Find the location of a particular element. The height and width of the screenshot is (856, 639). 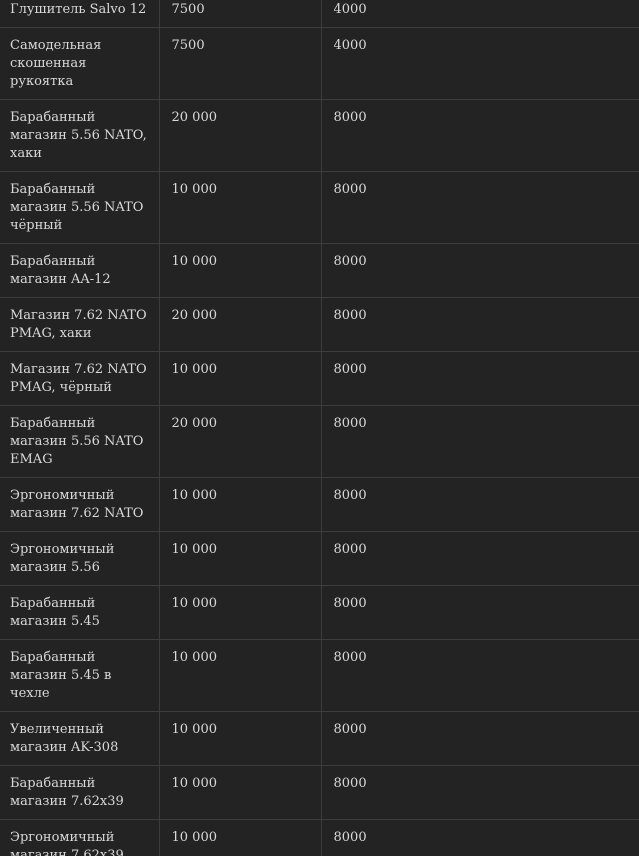

item-name-cell: Барабанный магазин 5.56 NATO чёрный is located at coordinates (80, 207).